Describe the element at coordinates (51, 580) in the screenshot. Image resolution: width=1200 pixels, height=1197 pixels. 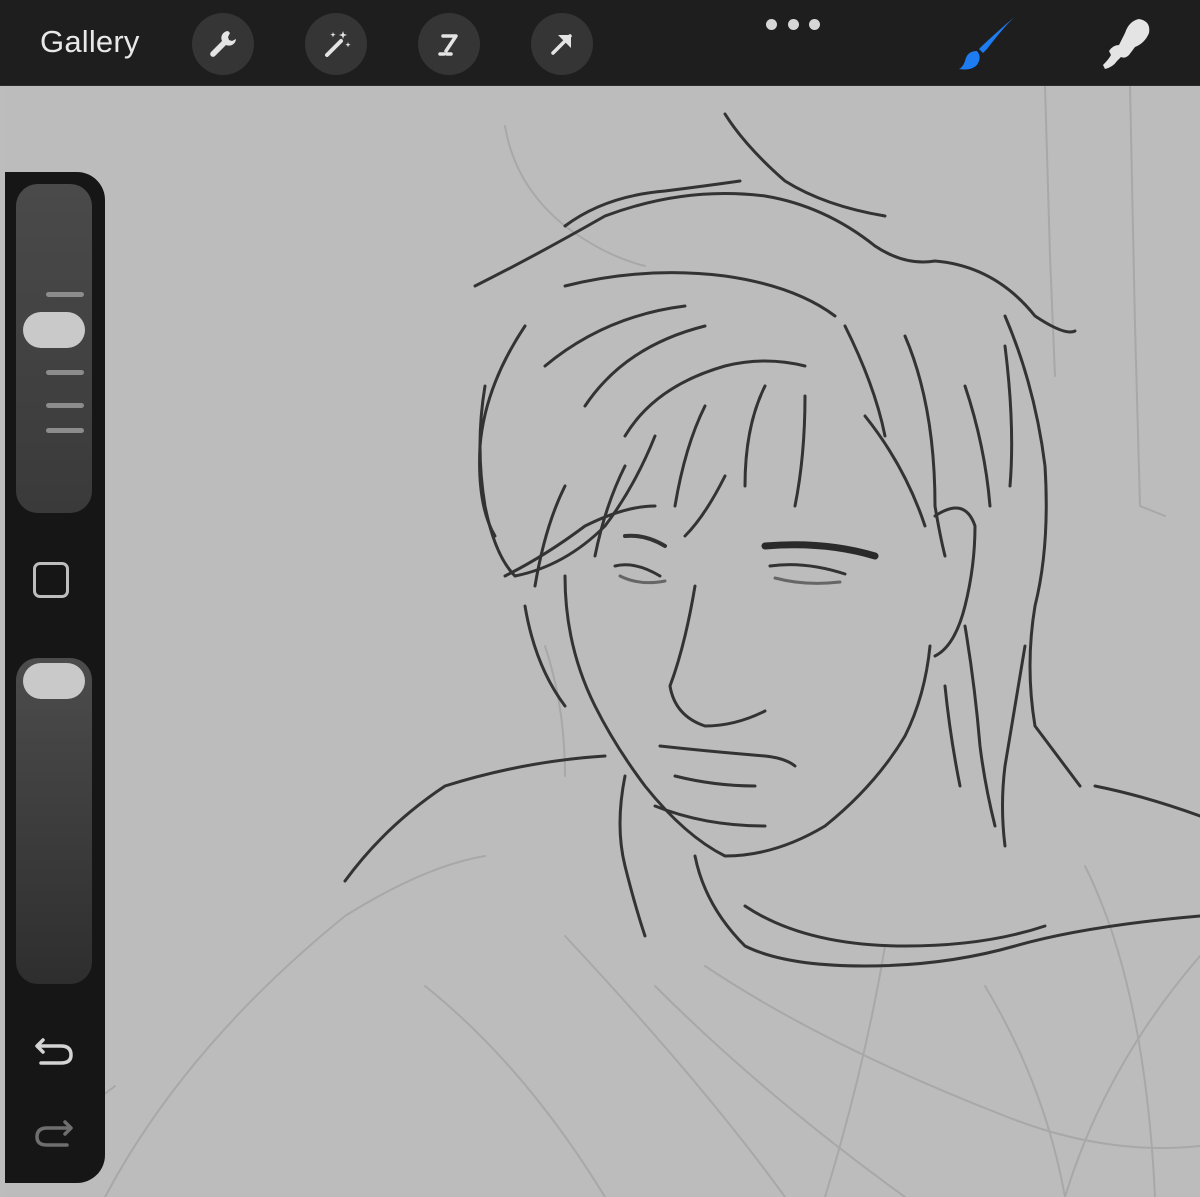
I see `modify-button` at that location.